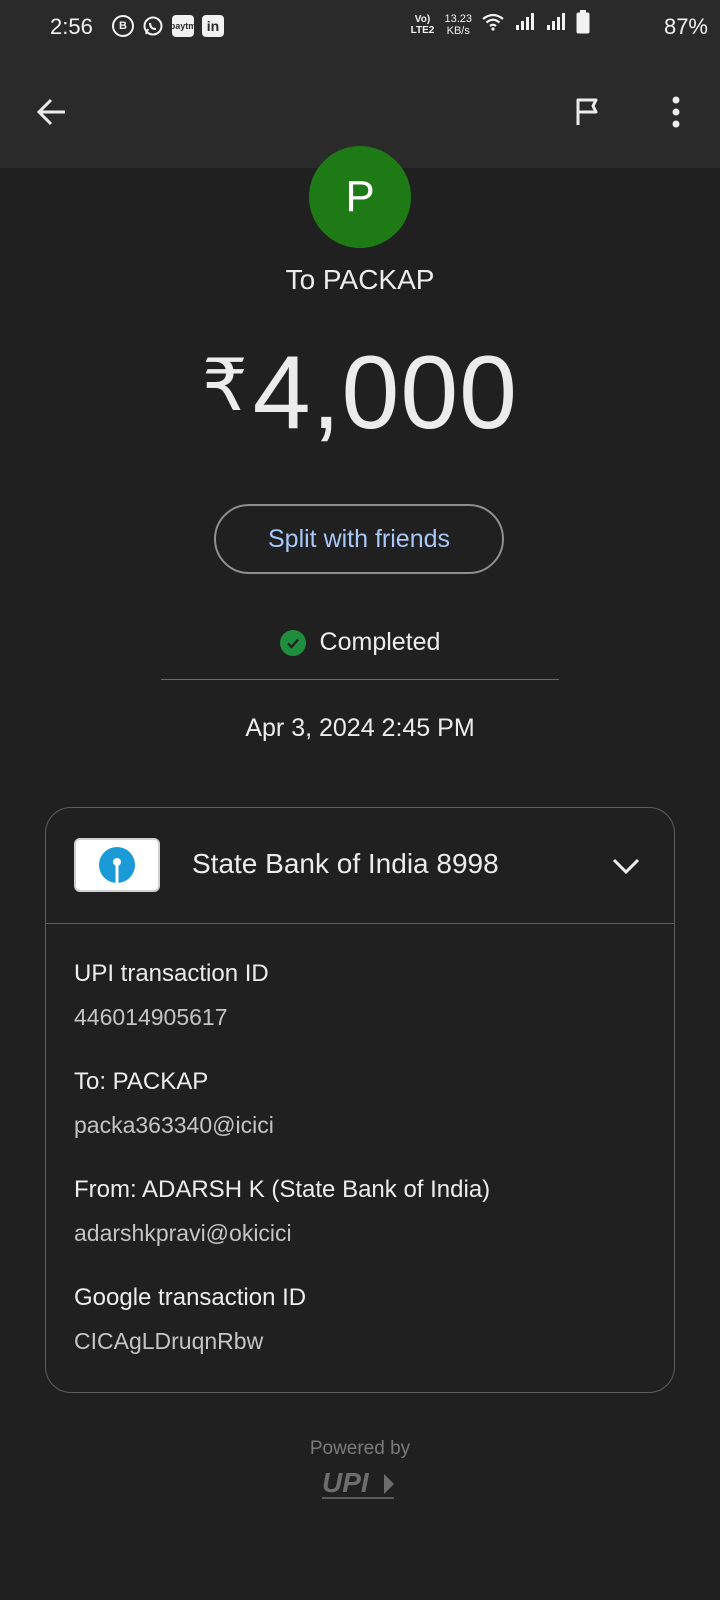 This screenshot has width=720, height=1600. Describe the element at coordinates (493, 24) in the screenshot. I see `wifi-icon` at that location.